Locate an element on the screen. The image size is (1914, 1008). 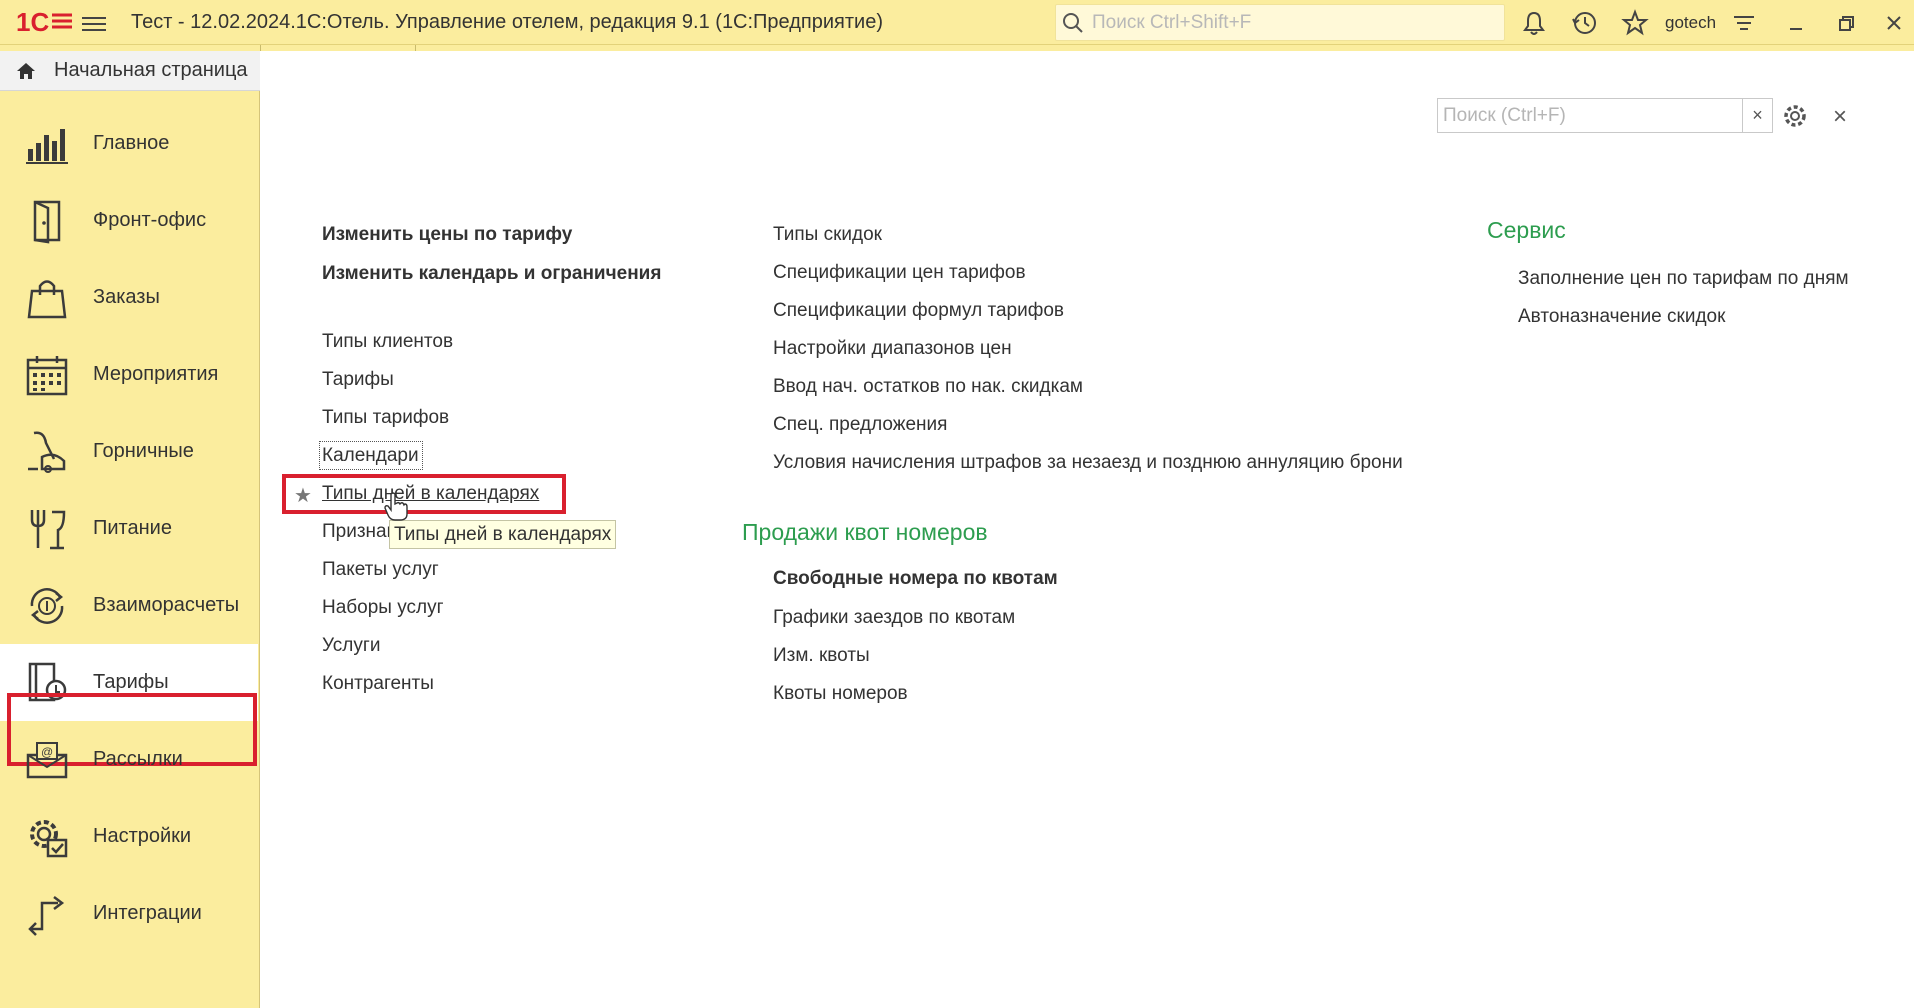
section-food-label: Питание is located at coordinates (132, 528).